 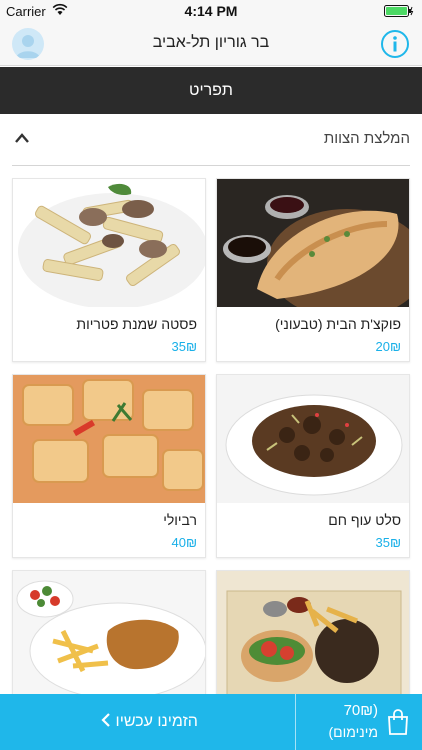 What do you see at coordinates (399, 11) in the screenshot?
I see `battery-icon` at bounding box center [399, 11].